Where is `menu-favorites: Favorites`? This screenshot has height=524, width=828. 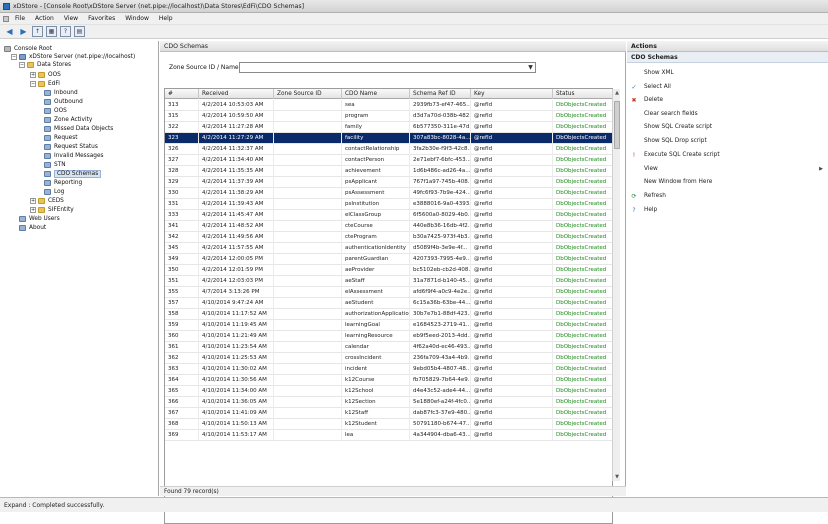 menu-favorites: Favorites is located at coordinates (101, 18).